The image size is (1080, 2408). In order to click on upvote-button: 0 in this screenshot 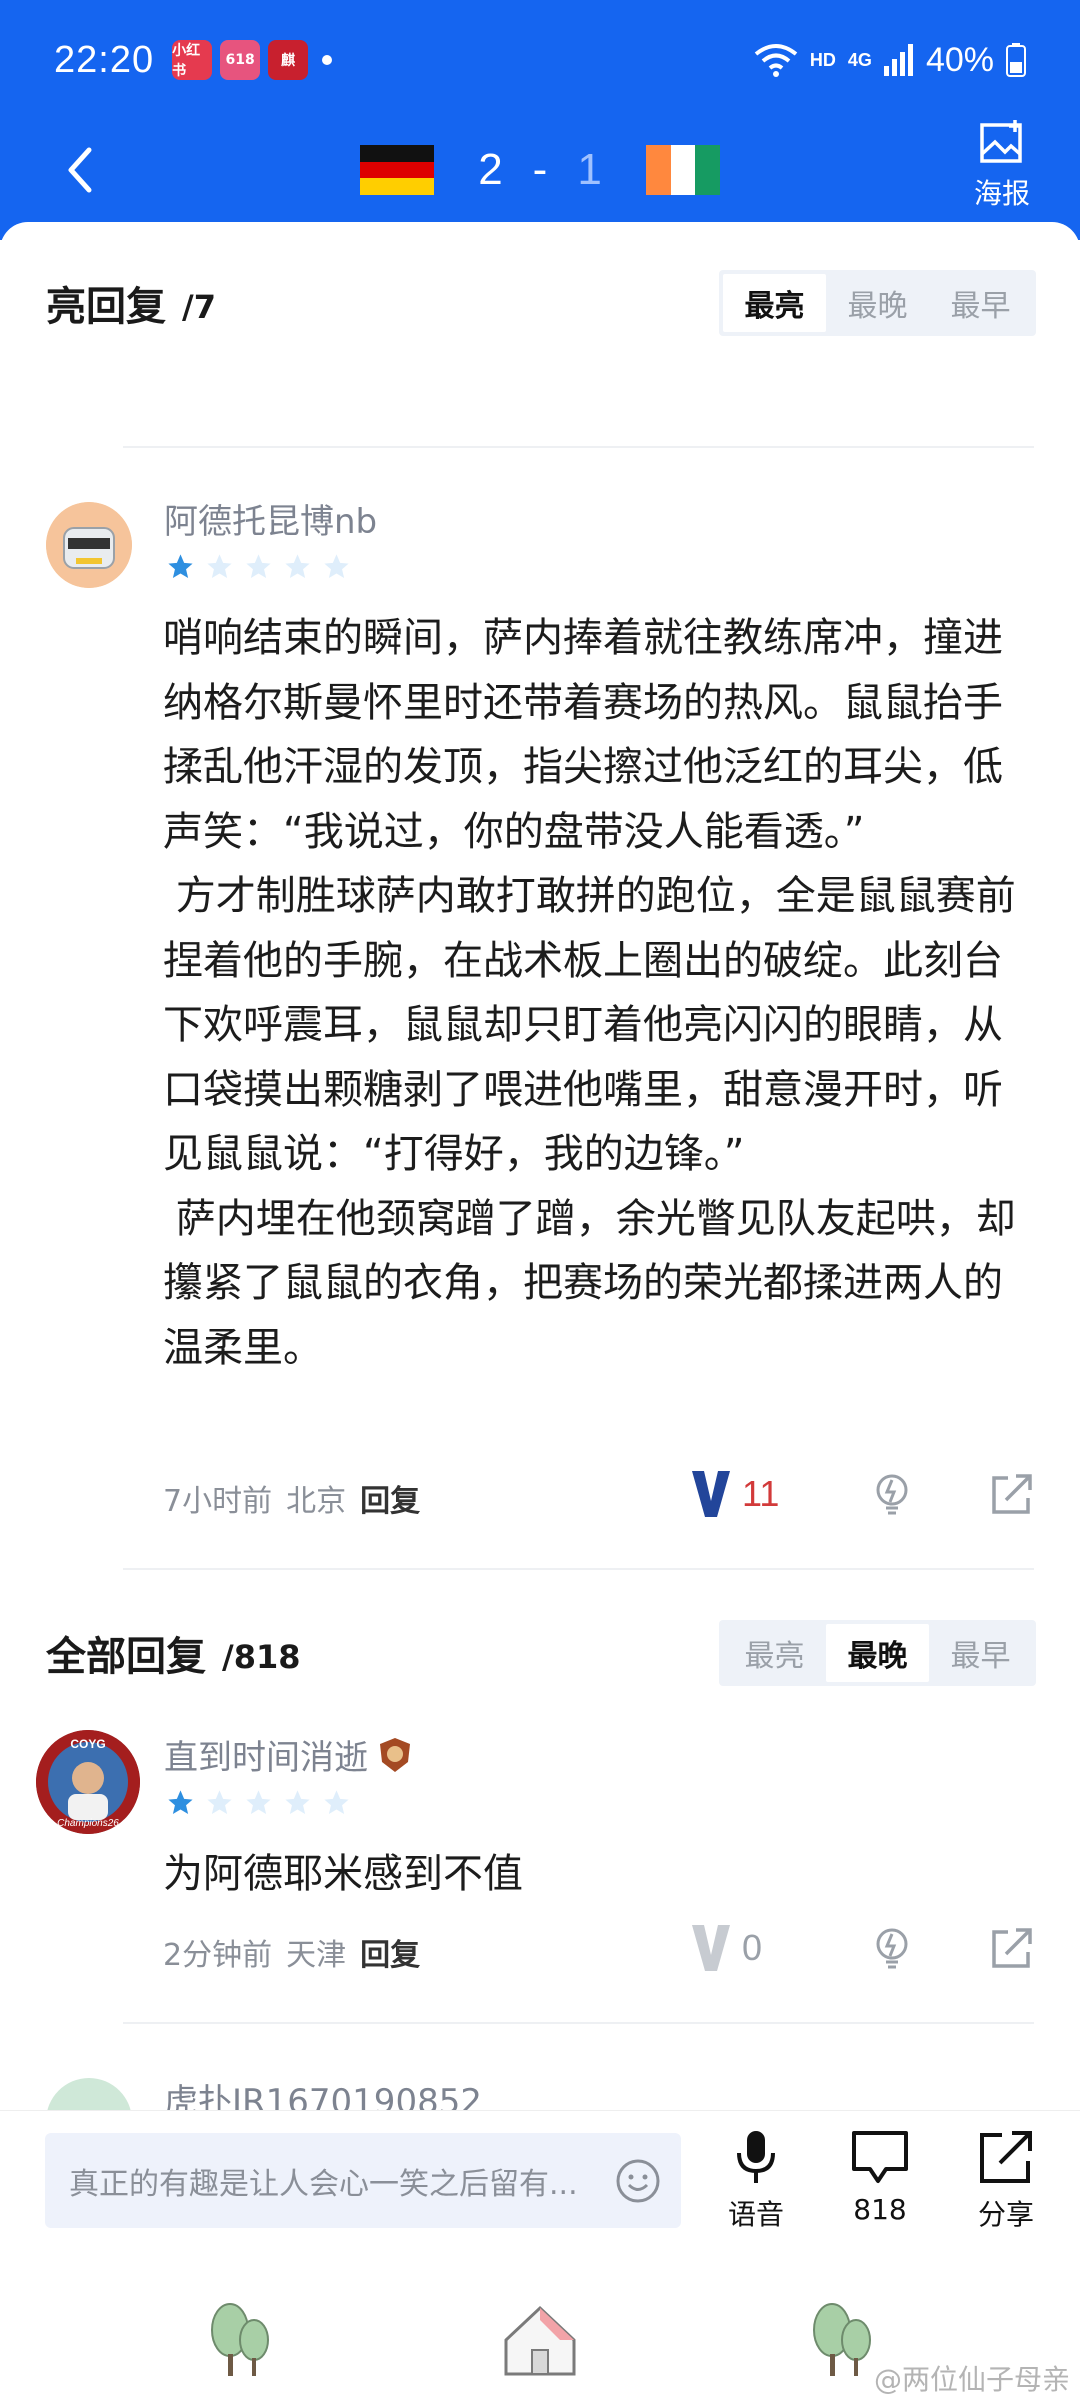, I will do `click(775, 1948)`.